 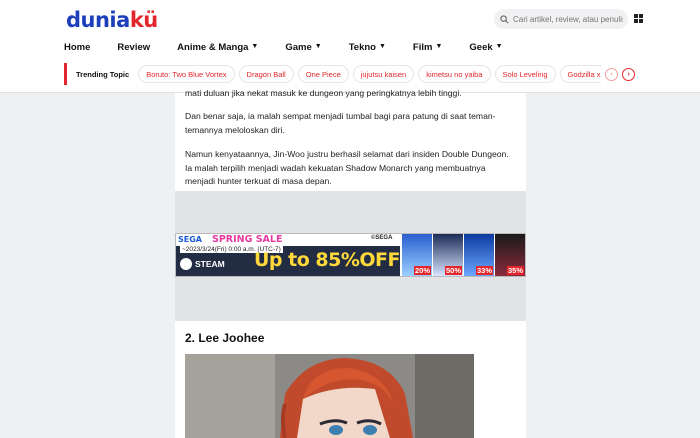 I want to click on chevron-right-icon: ›, so click(x=628, y=74).